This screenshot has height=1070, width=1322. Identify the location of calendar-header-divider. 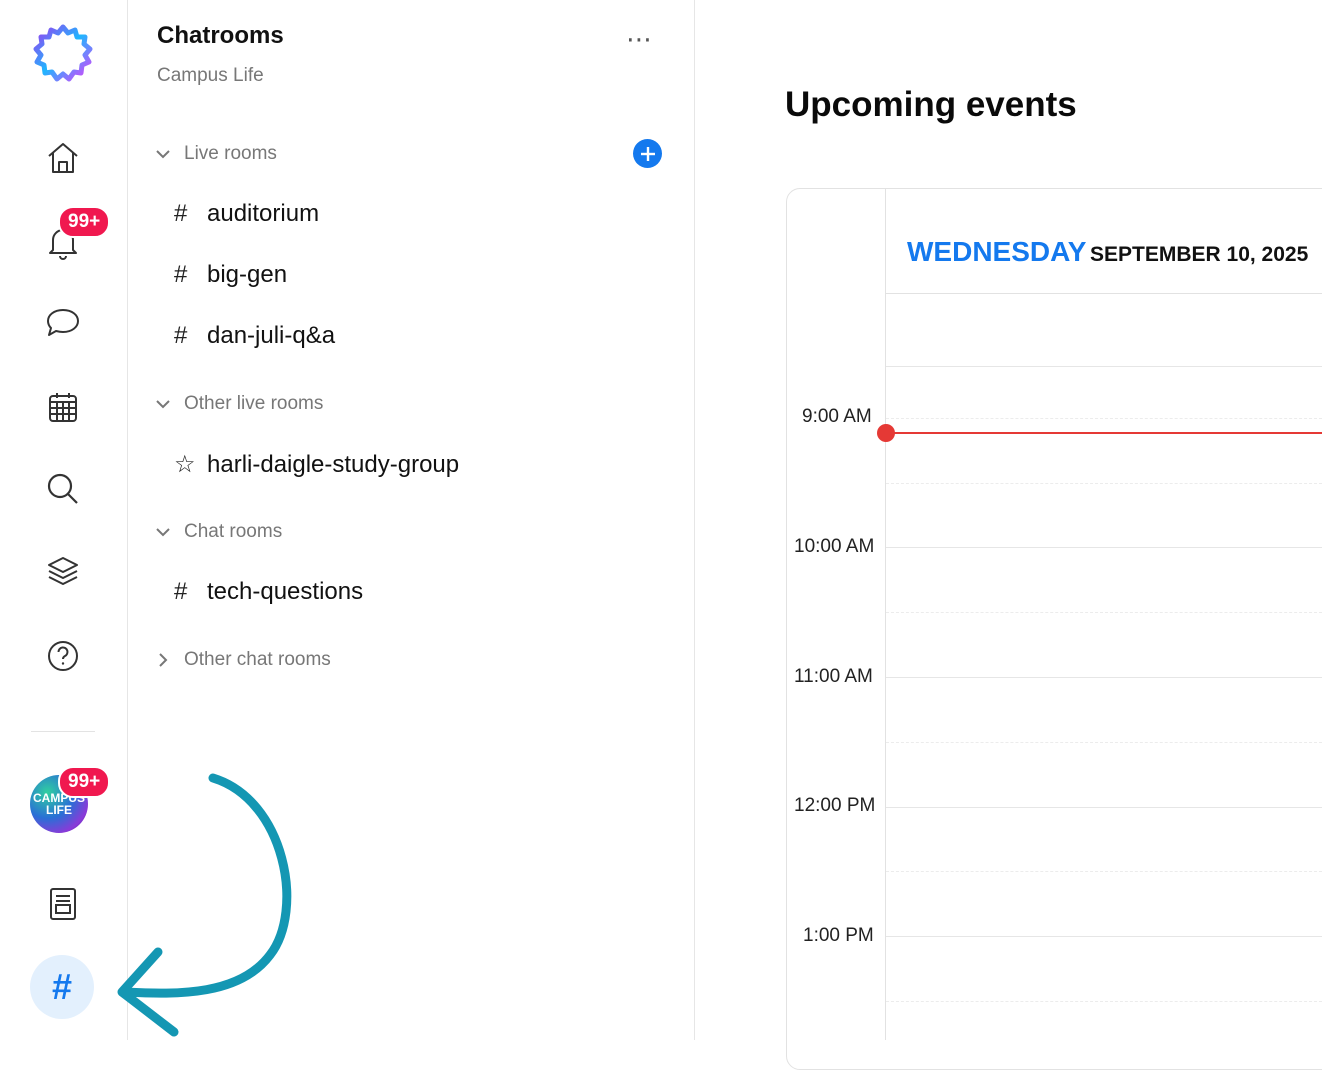
(1104, 293).